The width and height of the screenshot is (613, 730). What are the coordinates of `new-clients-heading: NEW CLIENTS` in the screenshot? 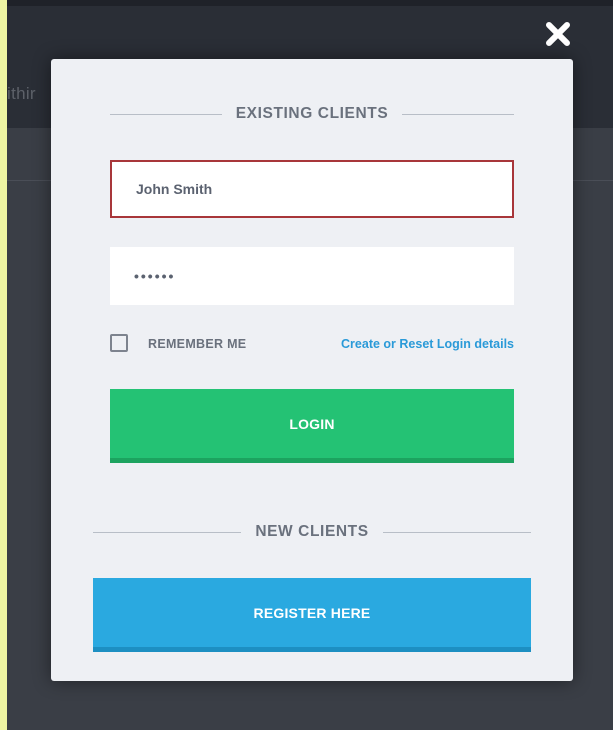 It's located at (312, 532).